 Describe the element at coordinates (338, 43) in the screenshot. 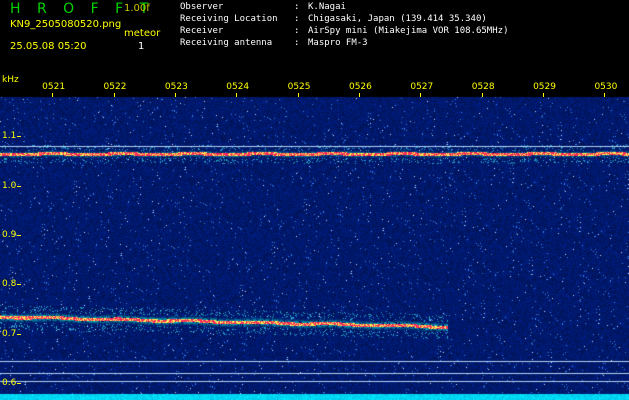

I see `info-value: Maspro FM-3` at that location.